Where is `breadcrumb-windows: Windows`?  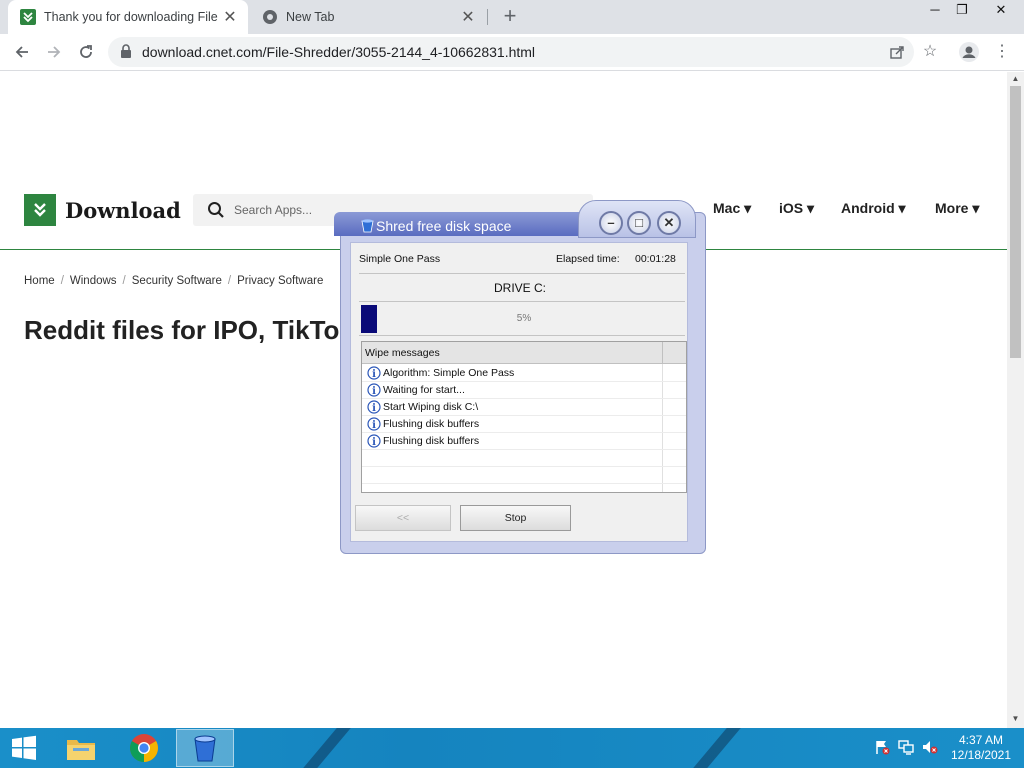 breadcrumb-windows: Windows is located at coordinates (93, 281).